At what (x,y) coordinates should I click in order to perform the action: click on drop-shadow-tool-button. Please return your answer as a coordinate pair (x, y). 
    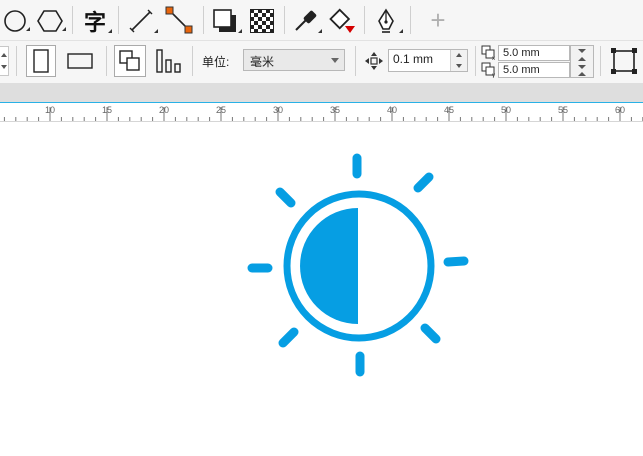
    Looking at the image, I should click on (226, 21).